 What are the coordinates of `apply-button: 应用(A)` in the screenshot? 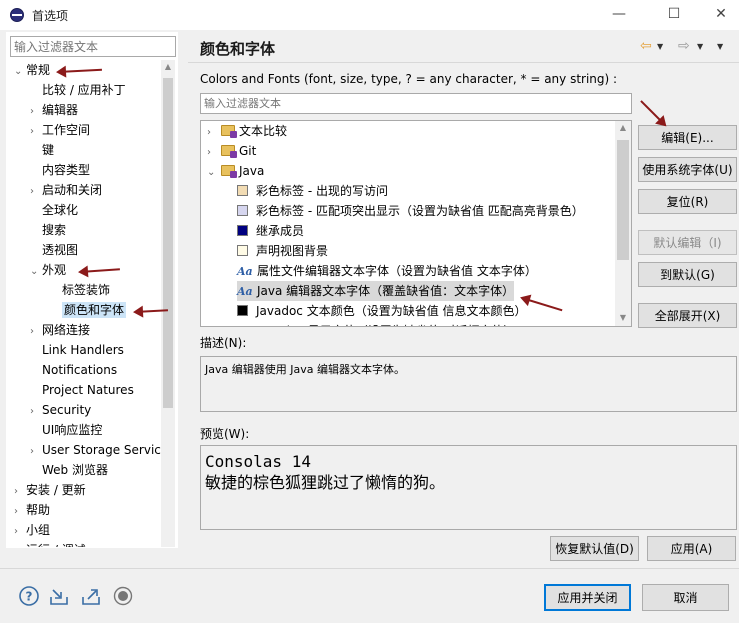 It's located at (691, 548).